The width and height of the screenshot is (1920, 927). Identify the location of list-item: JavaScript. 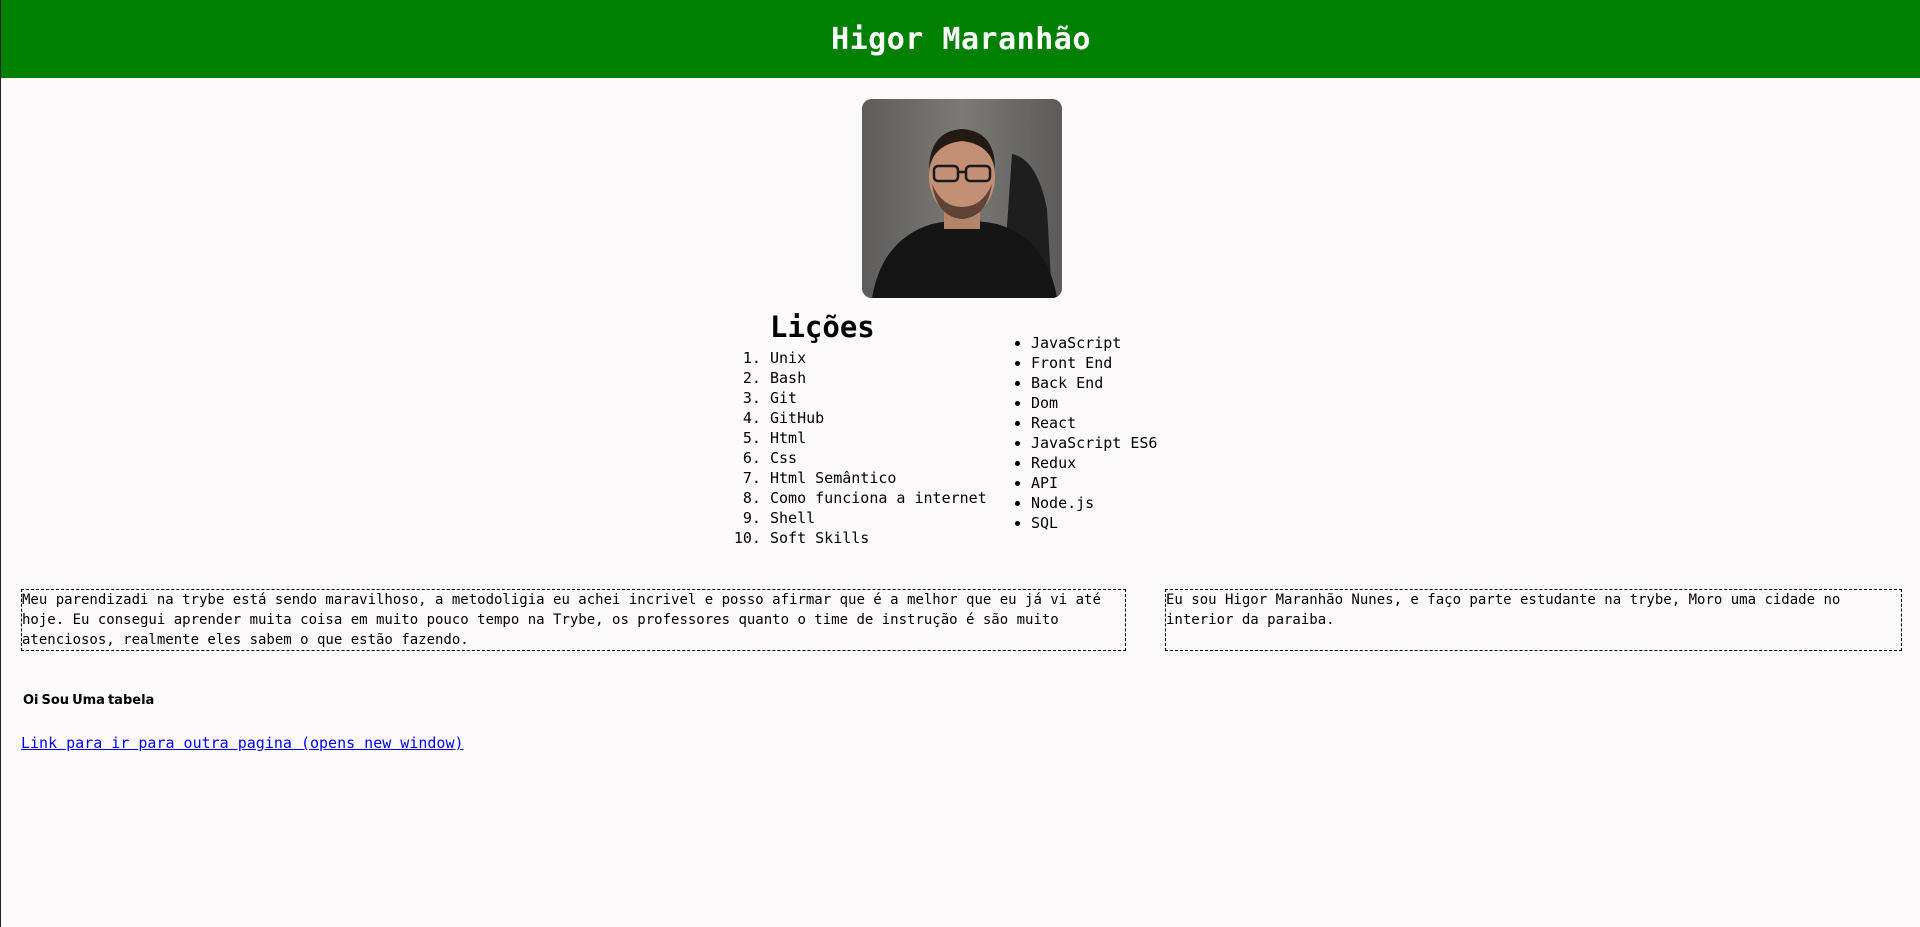
(1094, 343).